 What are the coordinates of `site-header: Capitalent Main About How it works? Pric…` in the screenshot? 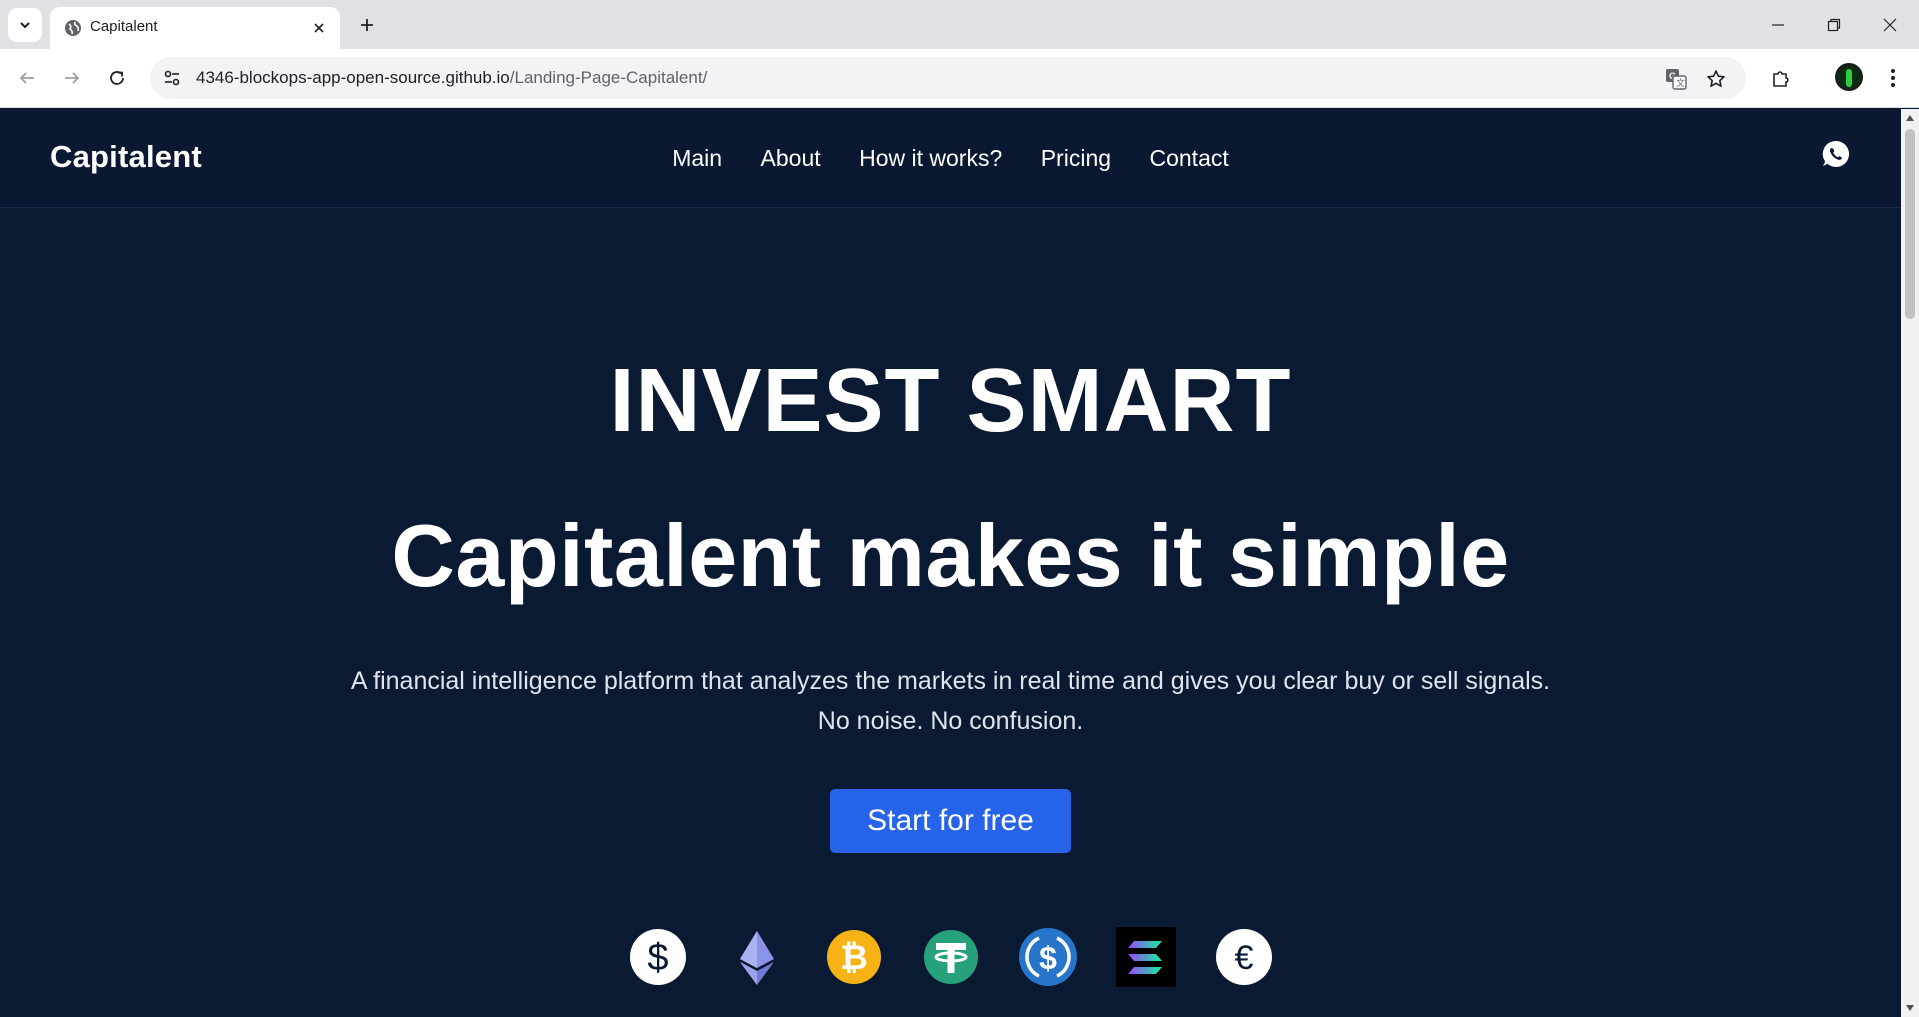 It's located at (950, 158).